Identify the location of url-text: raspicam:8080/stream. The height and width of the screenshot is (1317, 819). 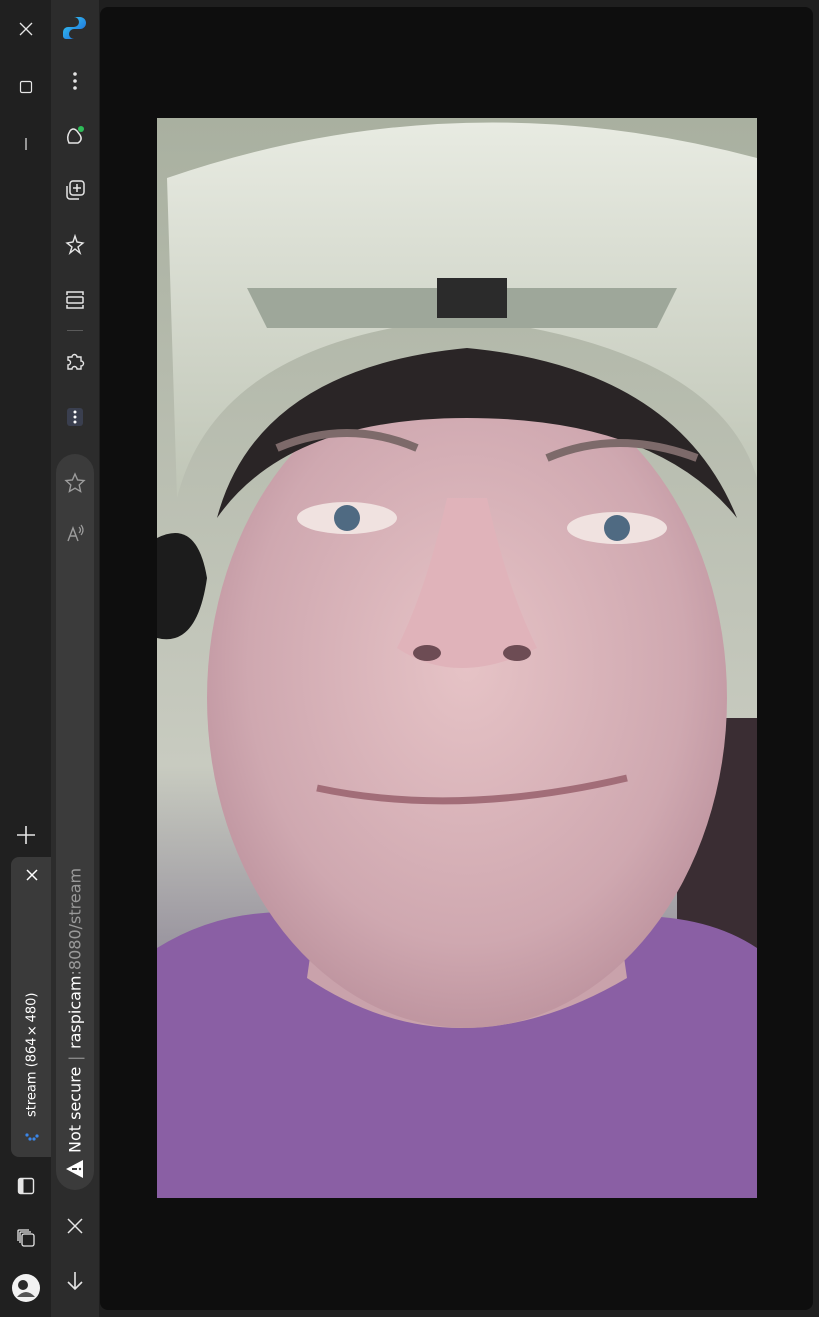
(75, 958).